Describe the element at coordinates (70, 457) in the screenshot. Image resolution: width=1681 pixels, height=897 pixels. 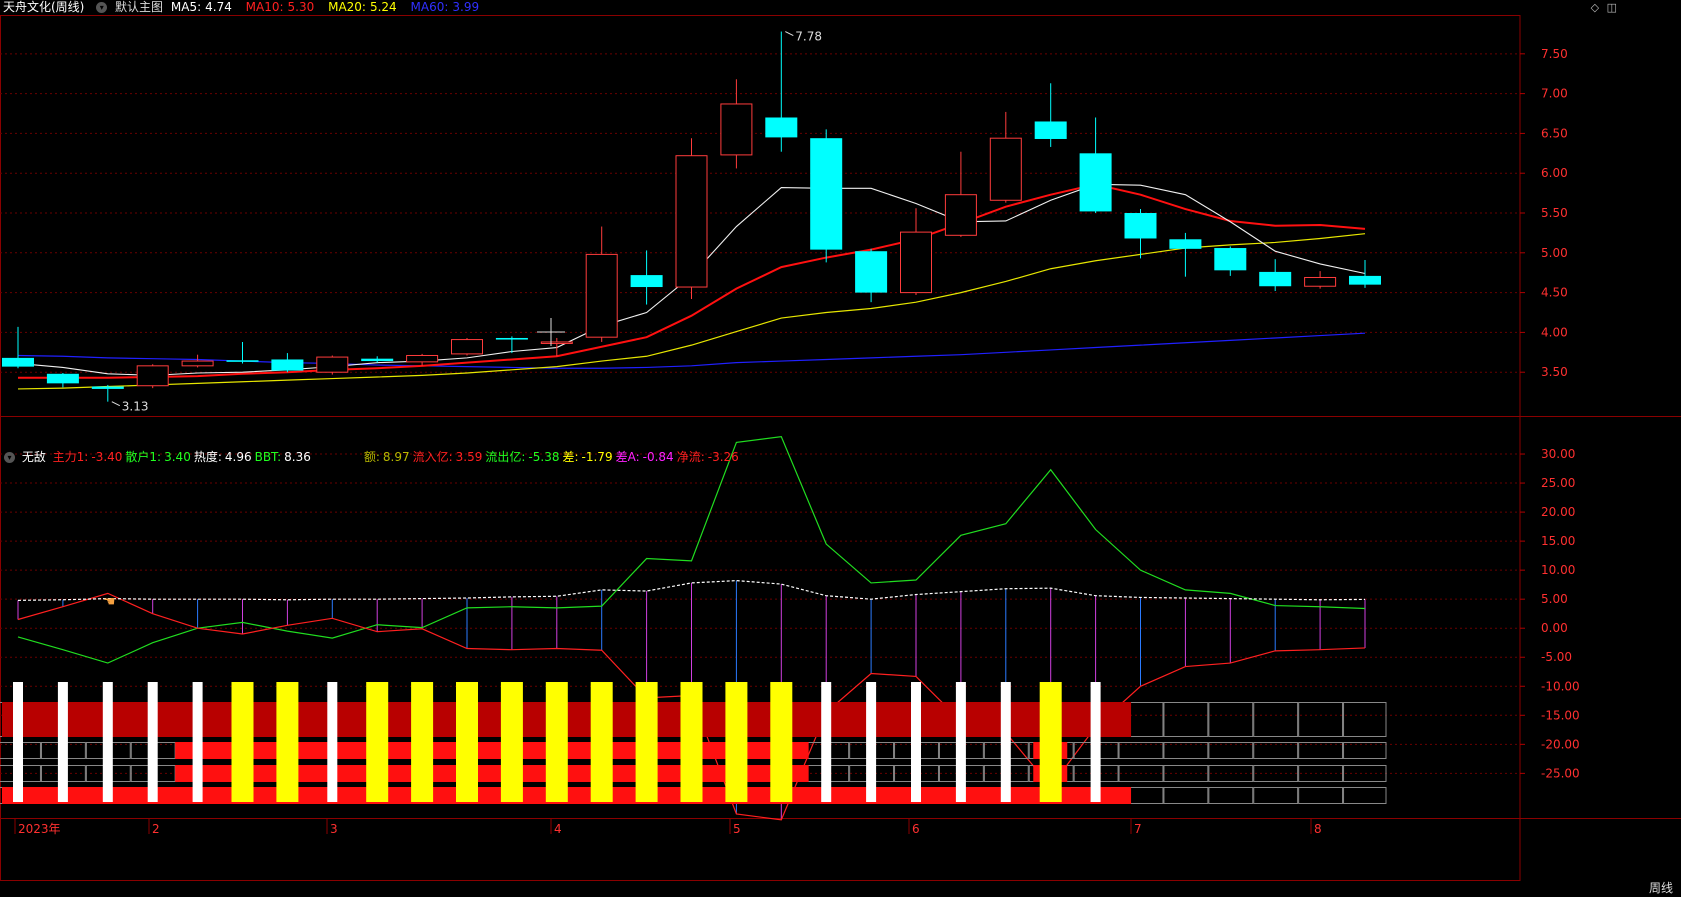
I see `sub-indicator-label: 主力1:` at that location.